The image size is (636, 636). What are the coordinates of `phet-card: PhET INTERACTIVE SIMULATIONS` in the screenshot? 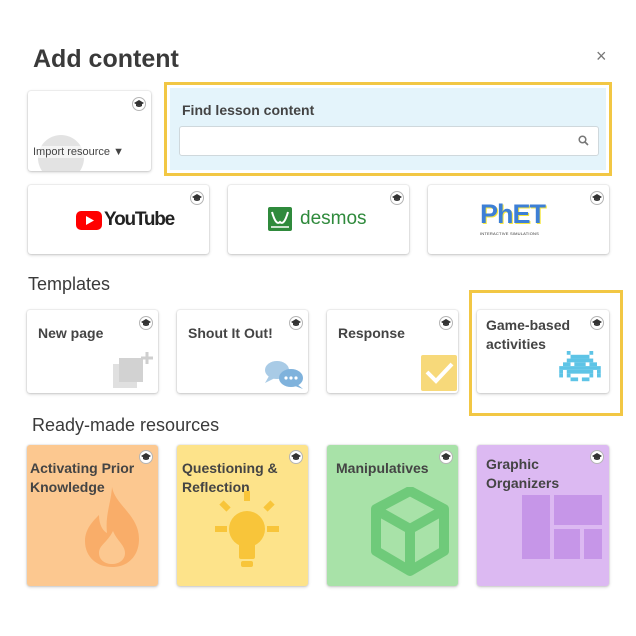 It's located at (518, 219).